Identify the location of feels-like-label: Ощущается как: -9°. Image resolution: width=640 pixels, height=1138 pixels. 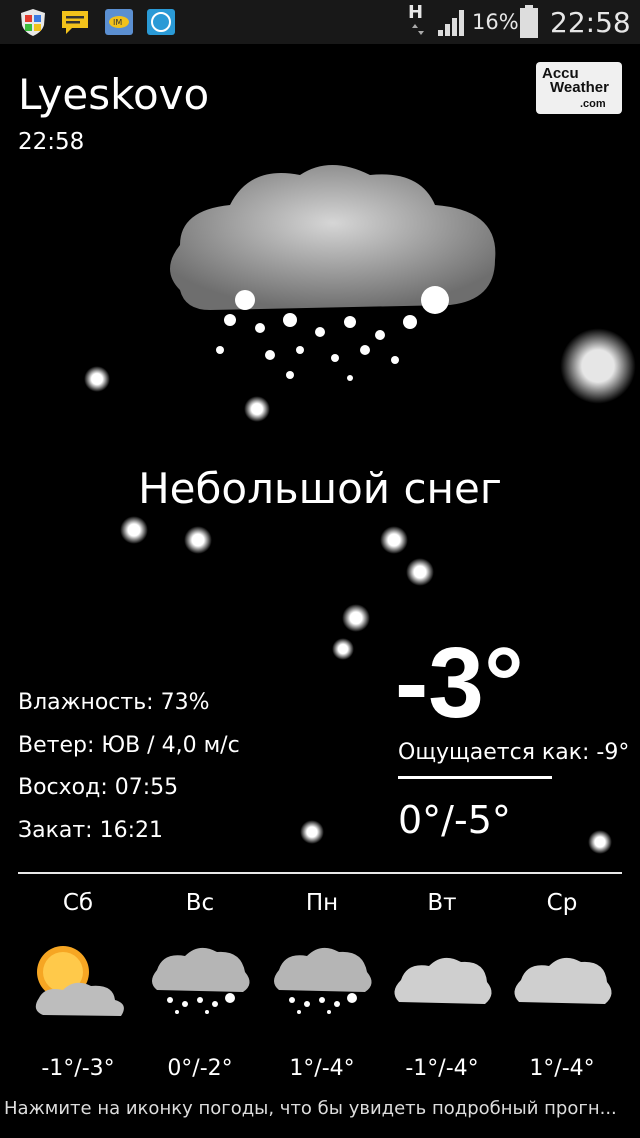
(514, 752).